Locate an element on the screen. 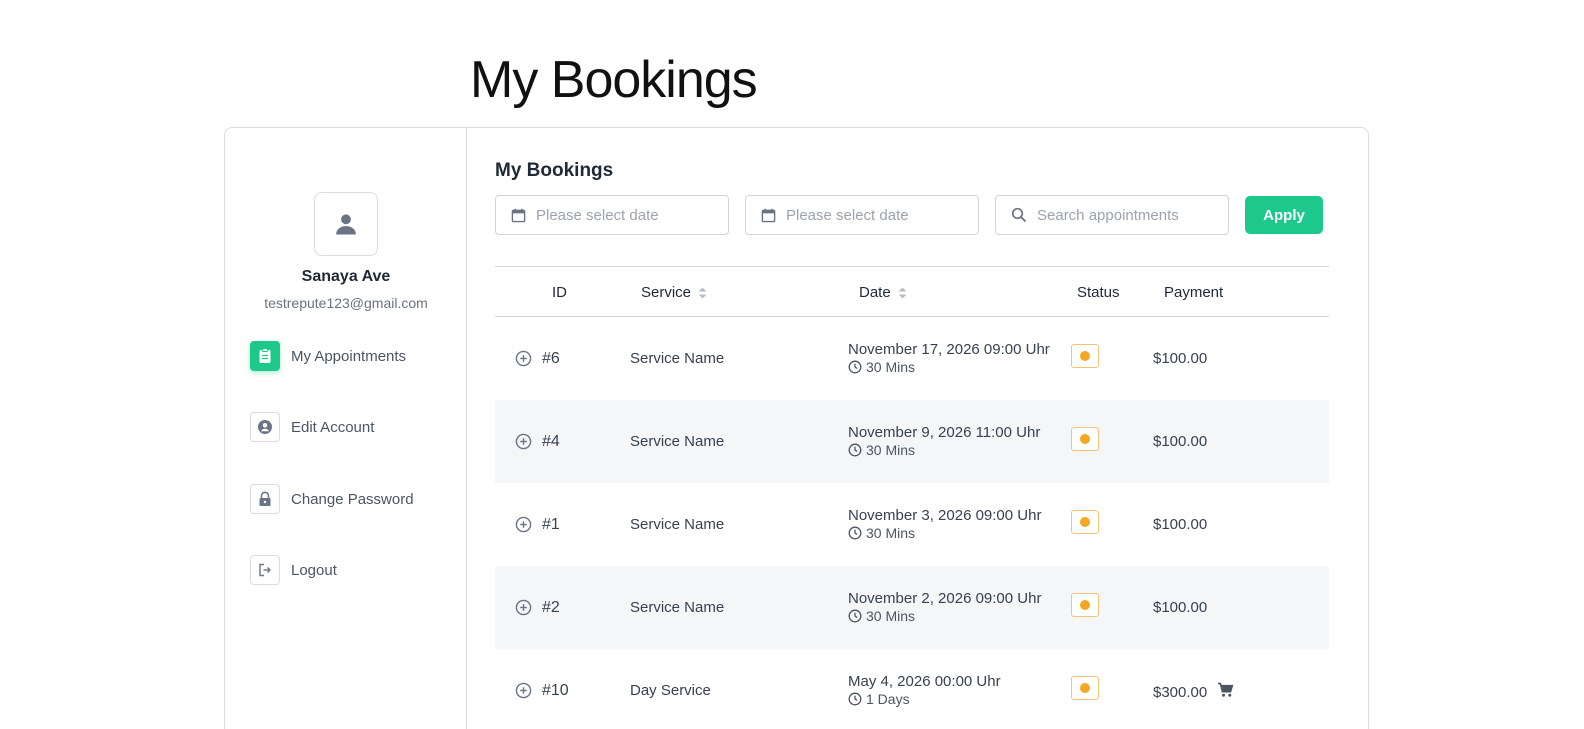 The height and width of the screenshot is (729, 1584). apply-button: Apply is located at coordinates (1284, 215).